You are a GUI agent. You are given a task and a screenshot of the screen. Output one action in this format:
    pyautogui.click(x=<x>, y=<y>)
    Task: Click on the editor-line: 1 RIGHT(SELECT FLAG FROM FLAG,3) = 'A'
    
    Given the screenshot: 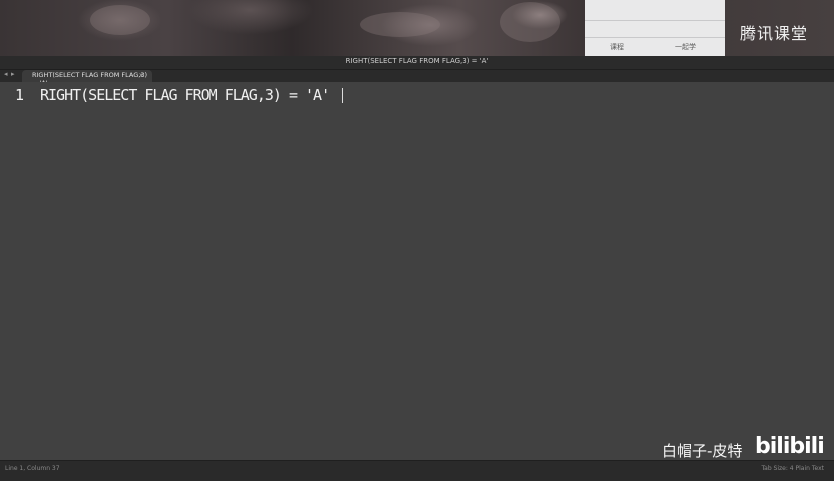 What is the action you would take?
    pyautogui.click(x=417, y=96)
    